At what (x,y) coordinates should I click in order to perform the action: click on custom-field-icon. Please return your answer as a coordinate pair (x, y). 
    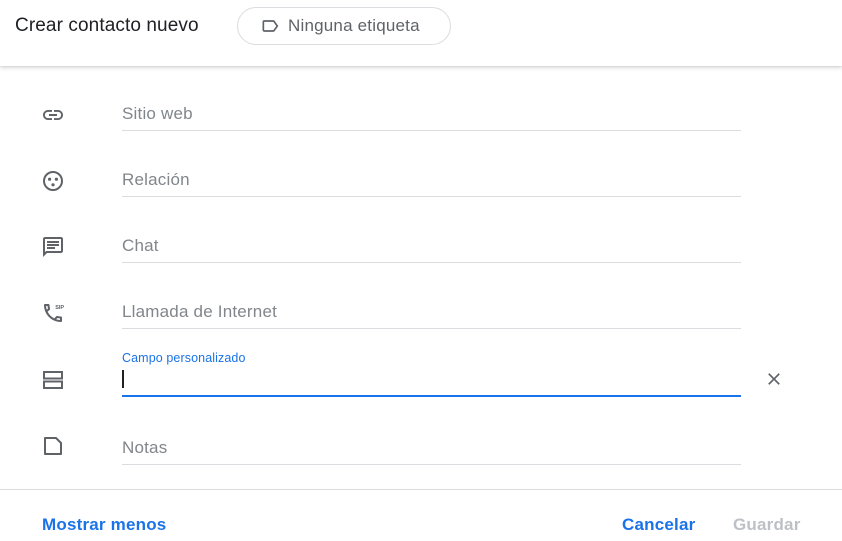
    Looking at the image, I should click on (53, 380).